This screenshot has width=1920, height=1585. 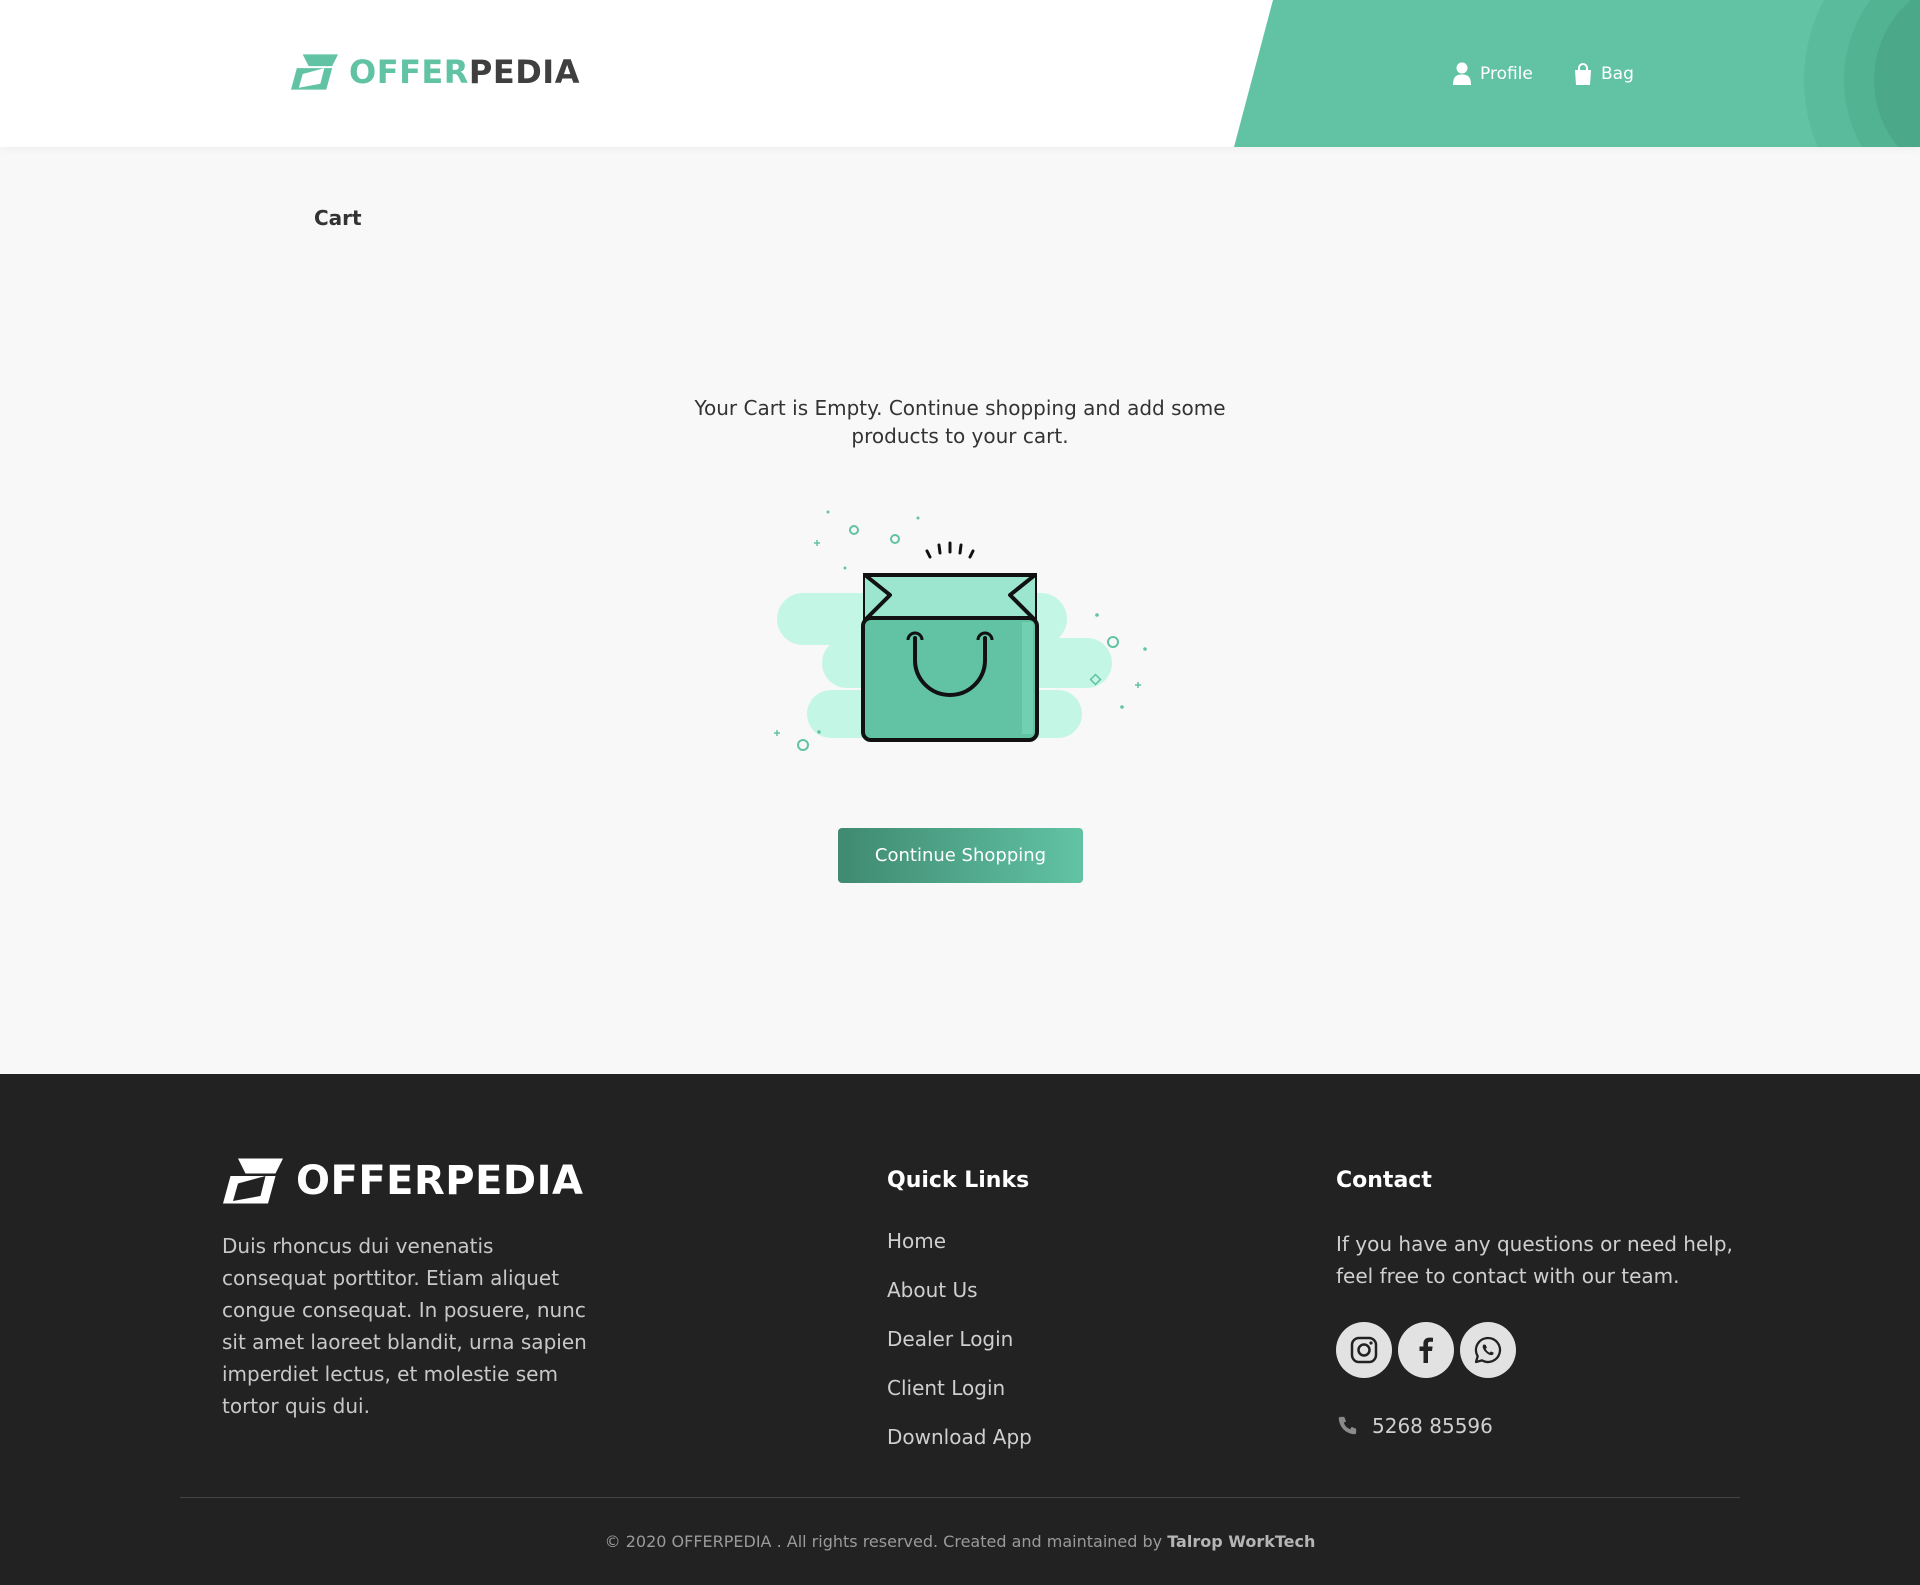 What do you see at coordinates (960, 630) in the screenshot?
I see `shopping-bag-smile-icon` at bounding box center [960, 630].